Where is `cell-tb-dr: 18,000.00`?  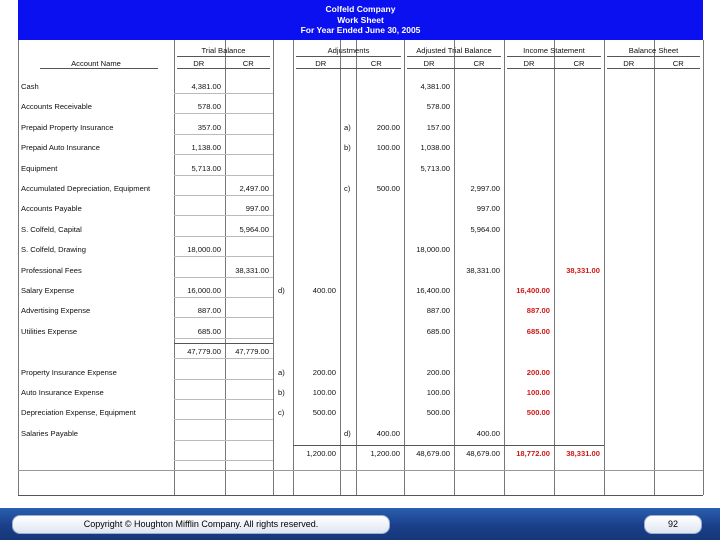
cell-tb-dr: 18,000.00 is located at coordinates (204, 249).